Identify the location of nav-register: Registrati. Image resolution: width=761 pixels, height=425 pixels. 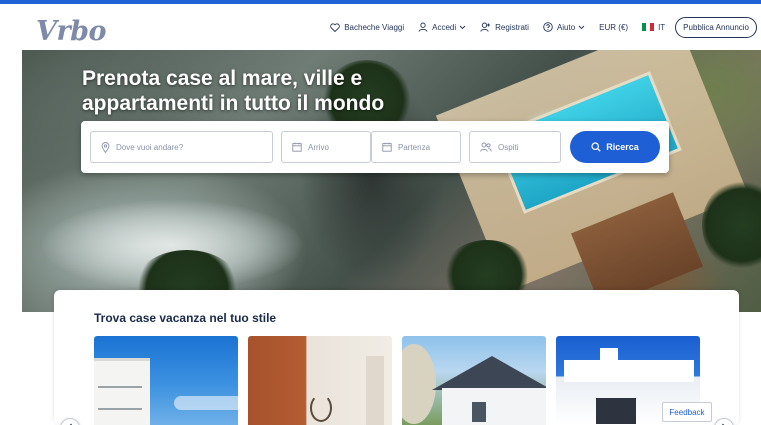
(504, 27).